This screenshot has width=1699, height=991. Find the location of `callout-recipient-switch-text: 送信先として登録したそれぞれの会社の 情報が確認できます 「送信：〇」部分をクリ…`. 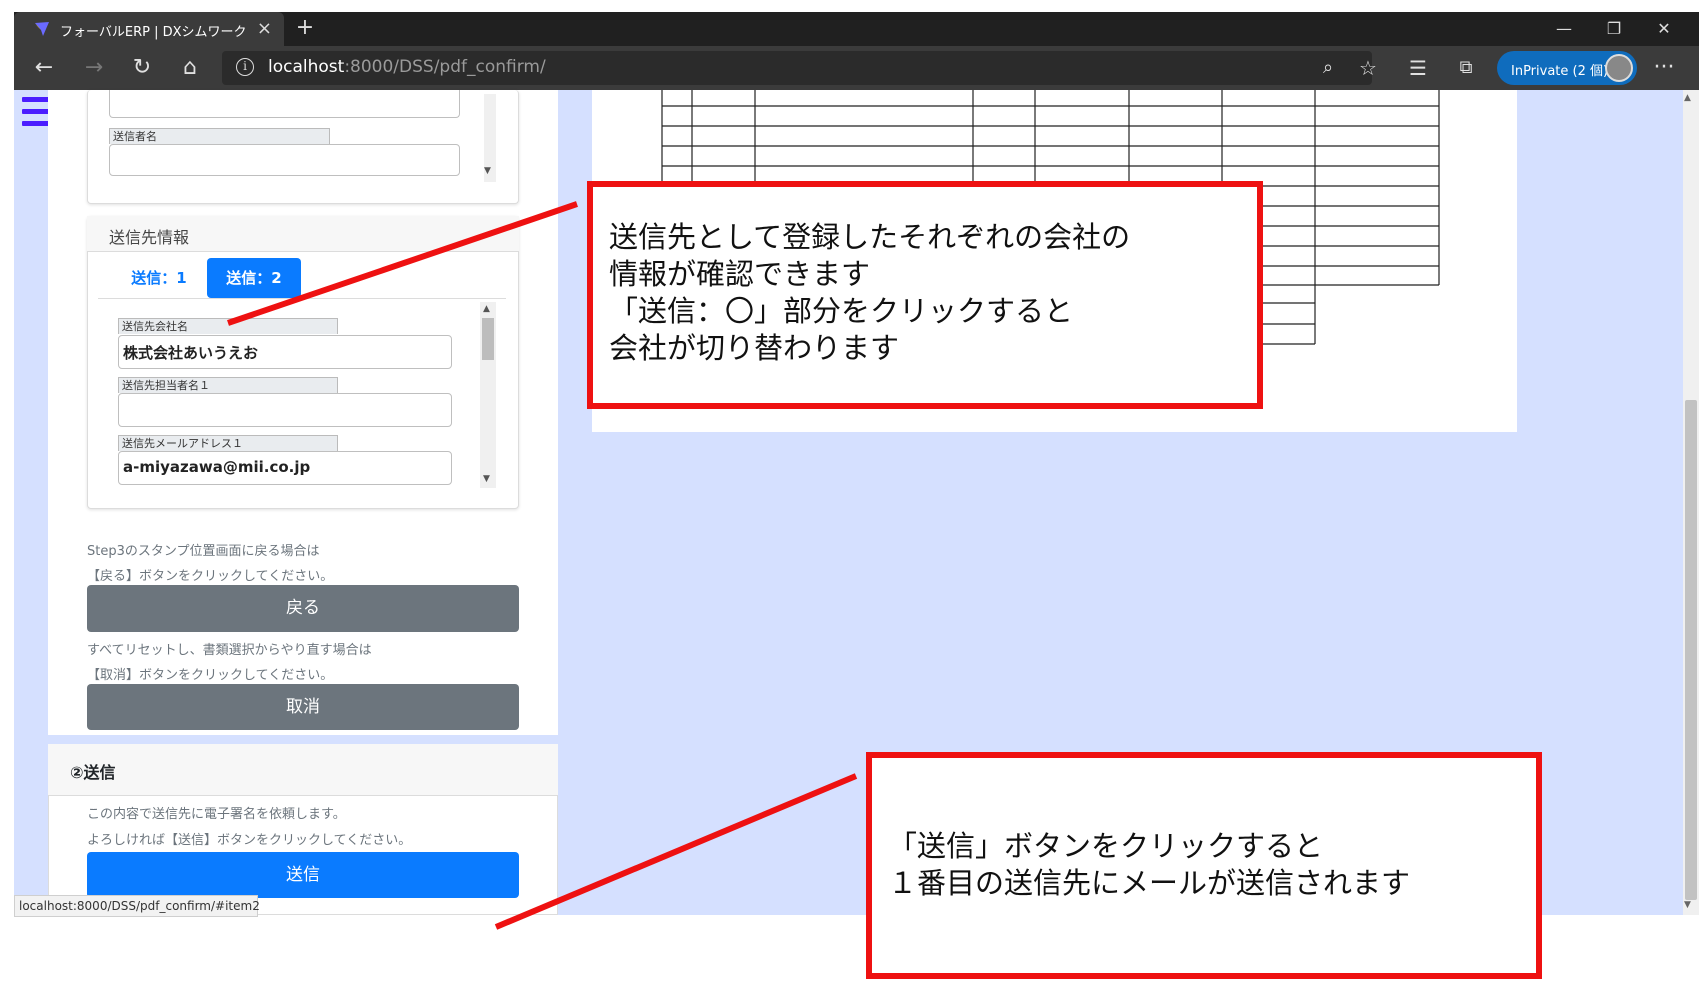

callout-recipient-switch-text: 送信先として登録したそれぞれの会社の 情報が確認できます 「送信：〇」部分をクリ… is located at coordinates (870, 292).